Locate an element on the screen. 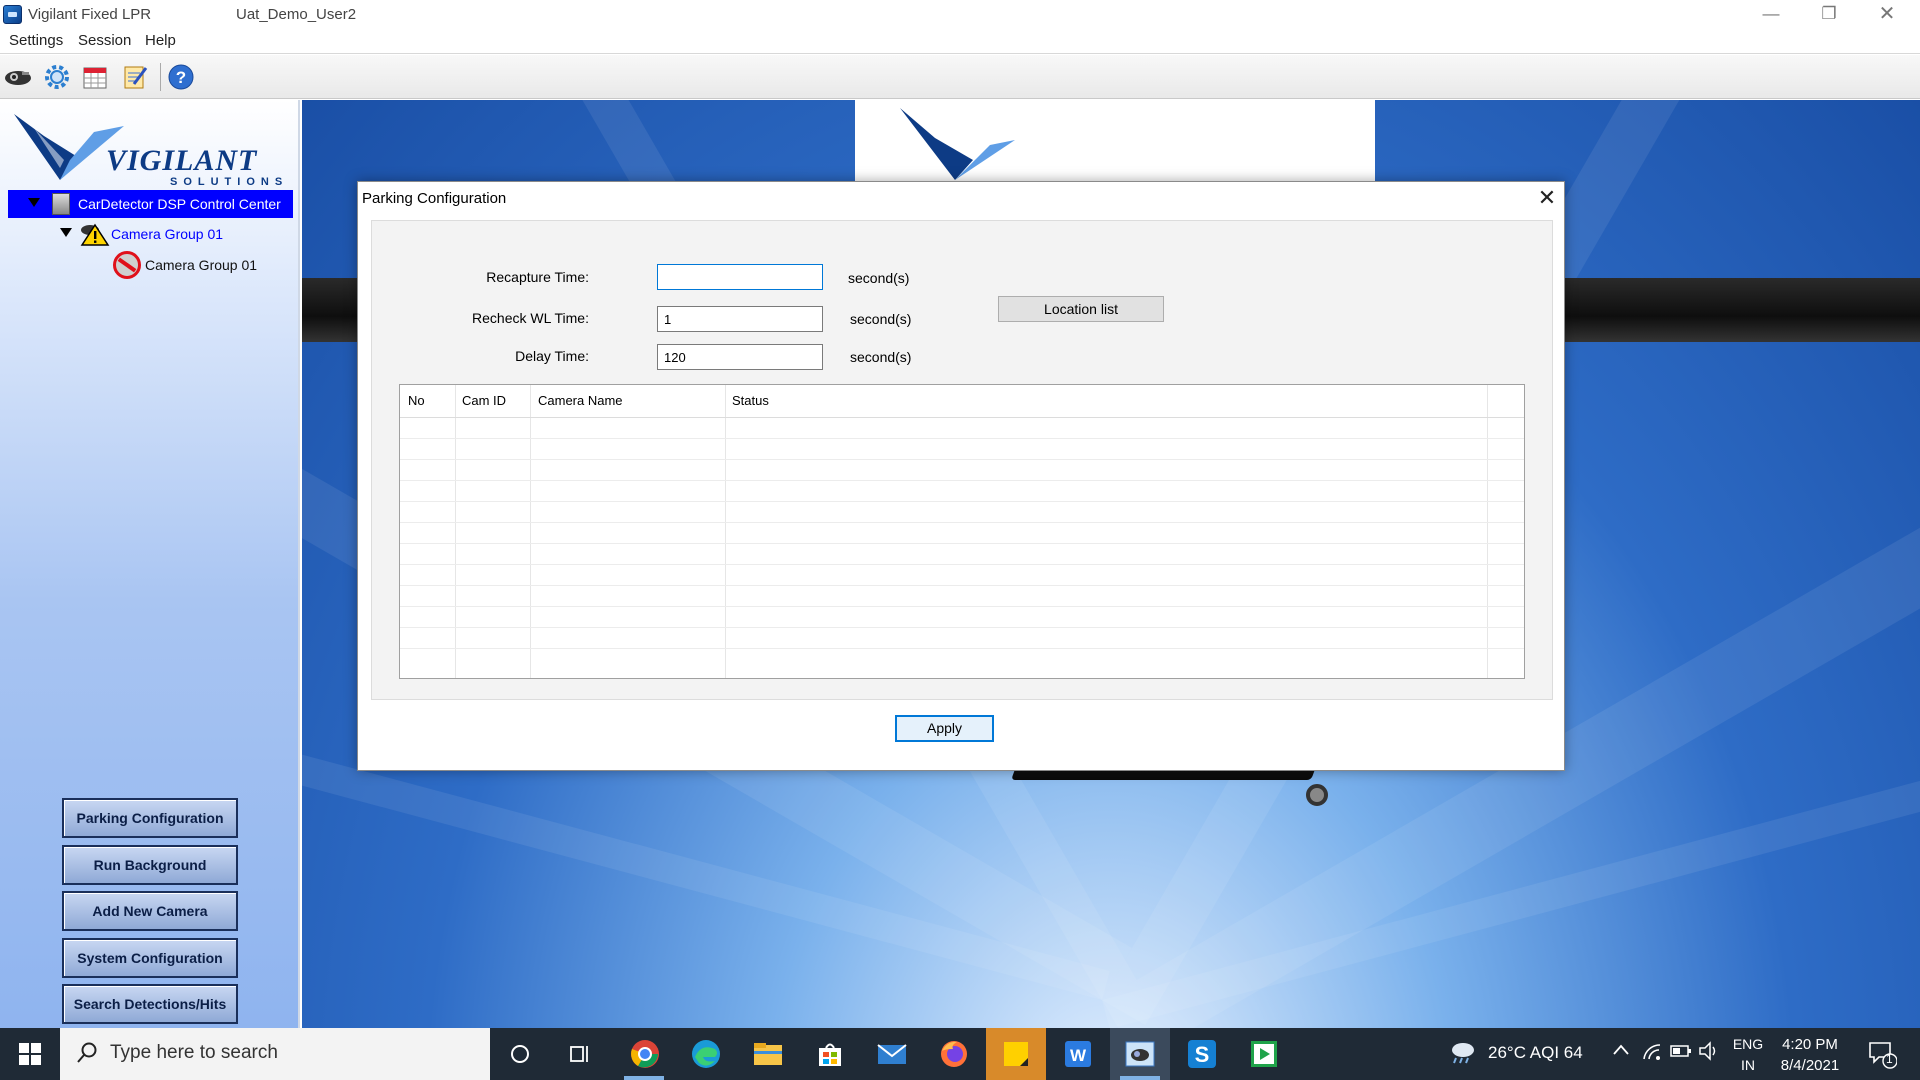 This screenshot has height=1080, width=1920. edge-icon is located at coordinates (706, 1054).